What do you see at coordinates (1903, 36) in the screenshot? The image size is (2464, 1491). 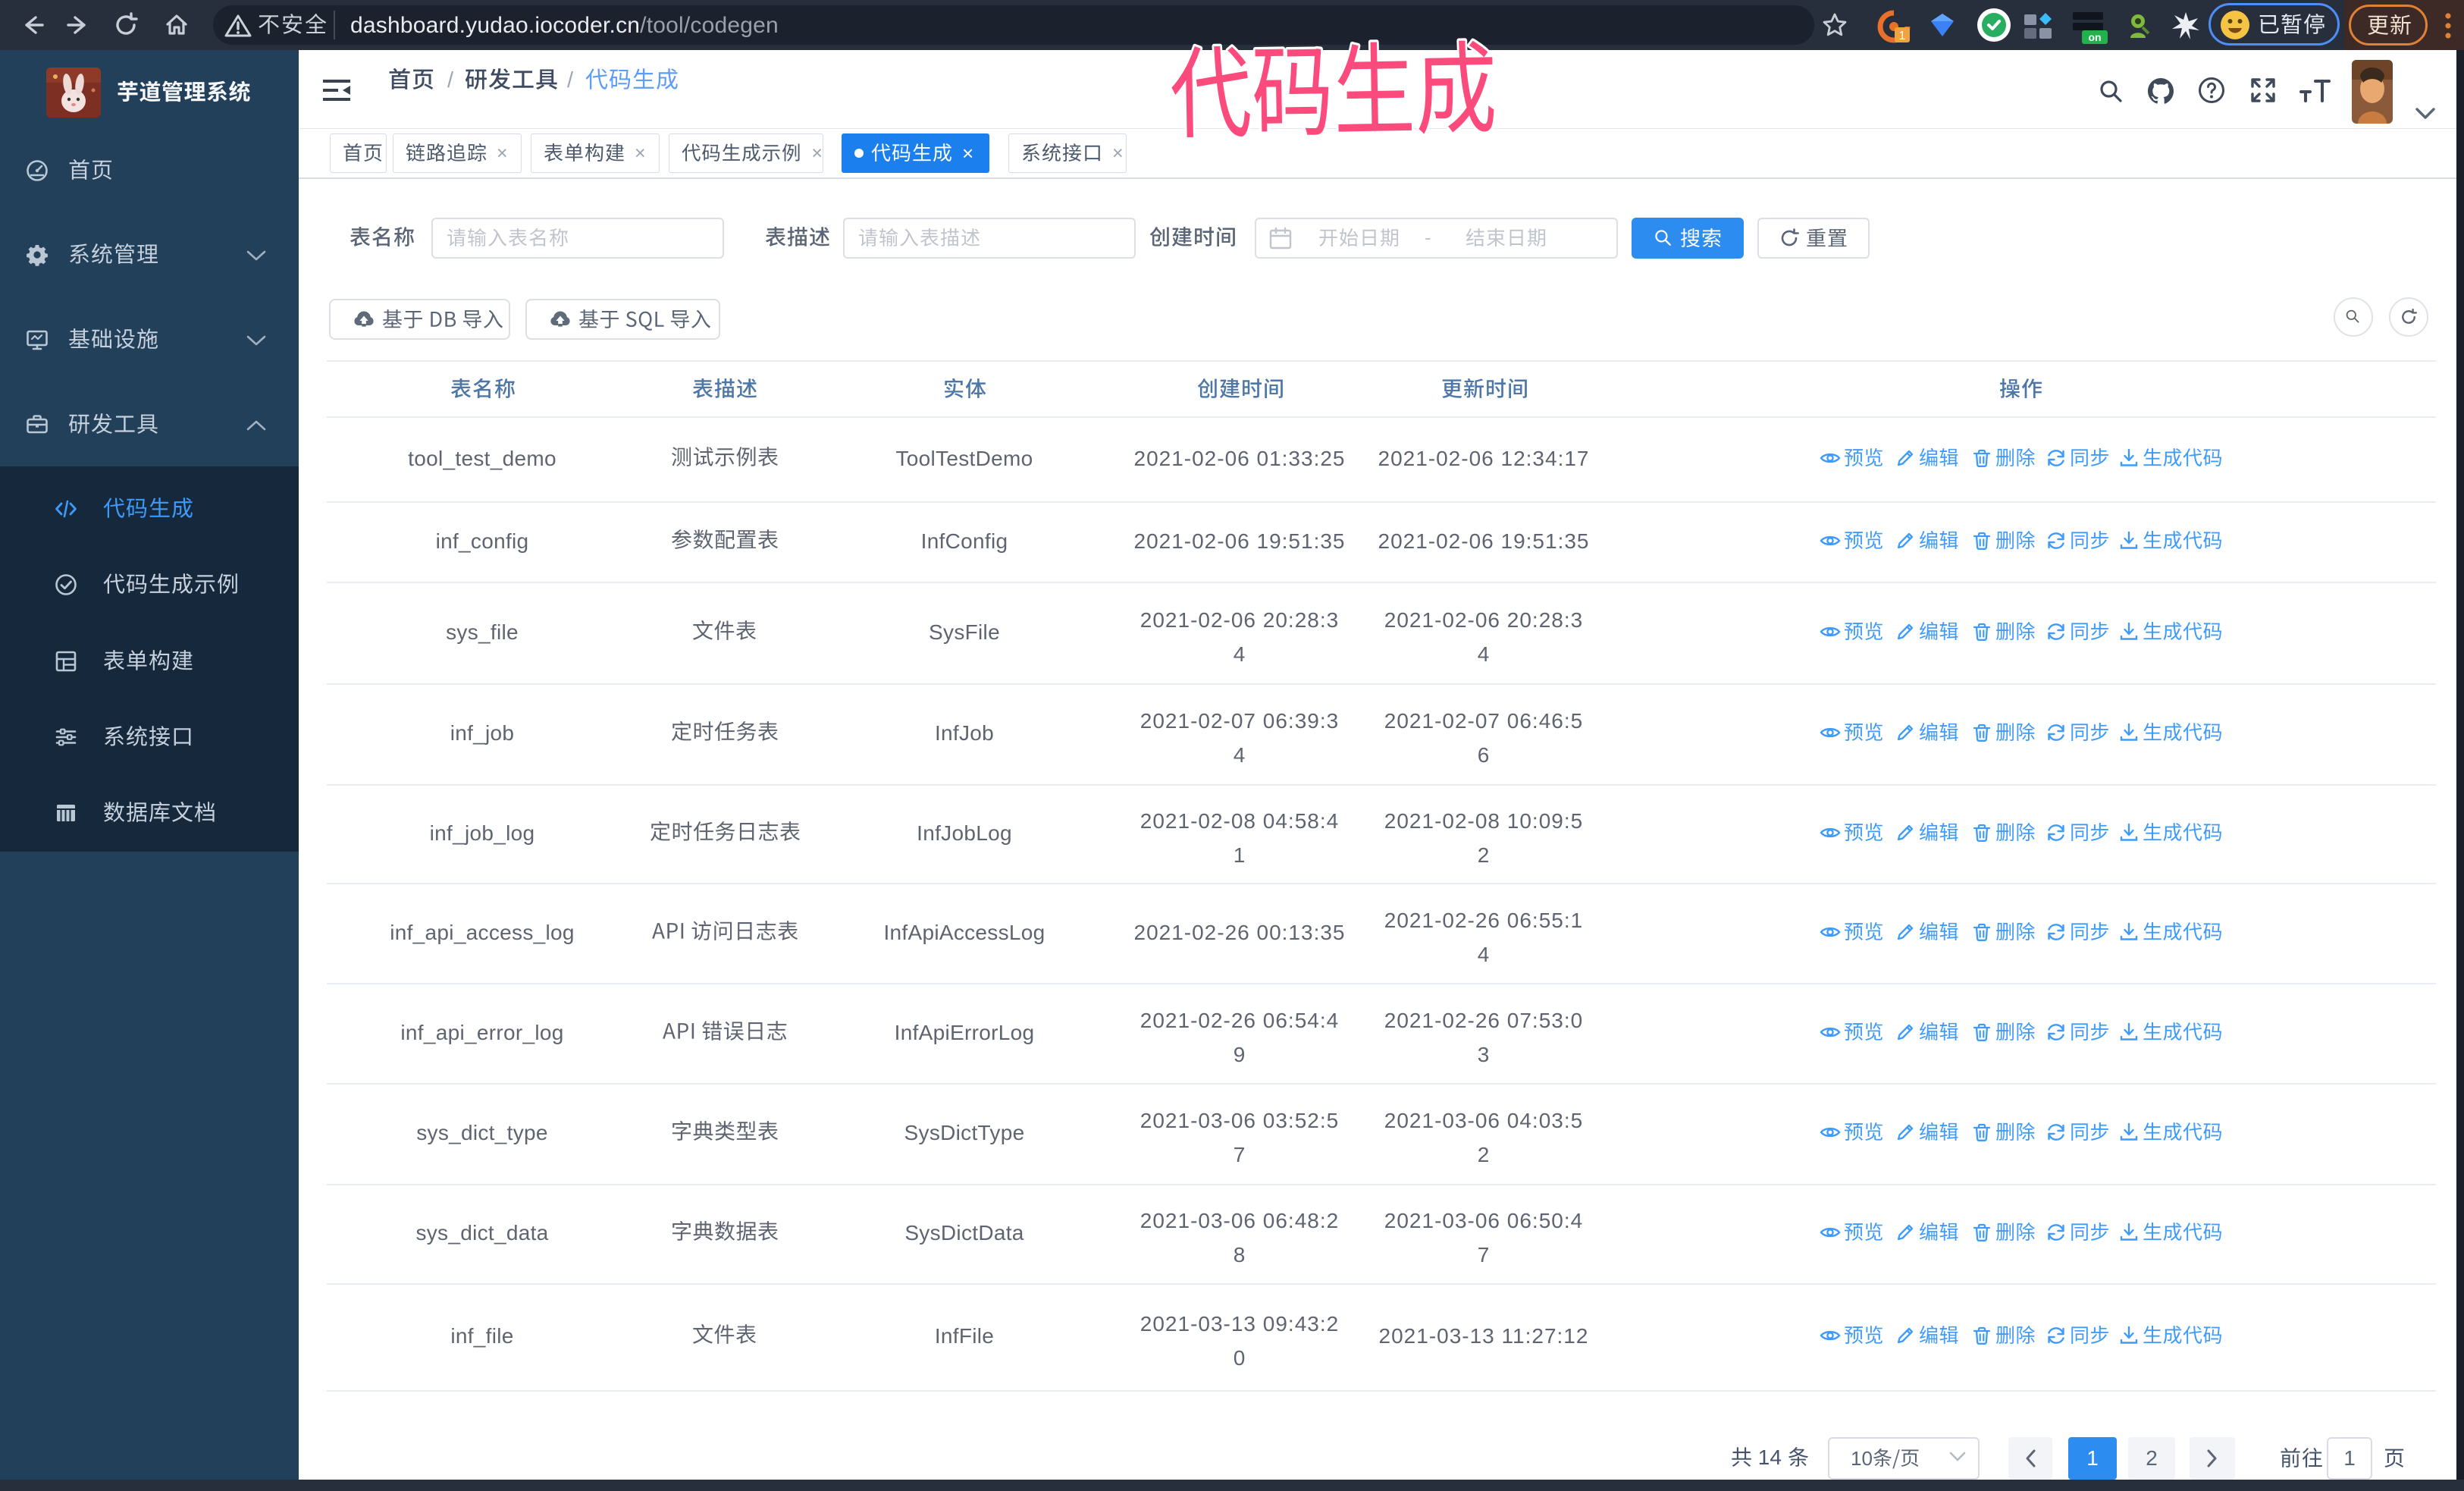 I see `svg-text: 1` at bounding box center [1903, 36].